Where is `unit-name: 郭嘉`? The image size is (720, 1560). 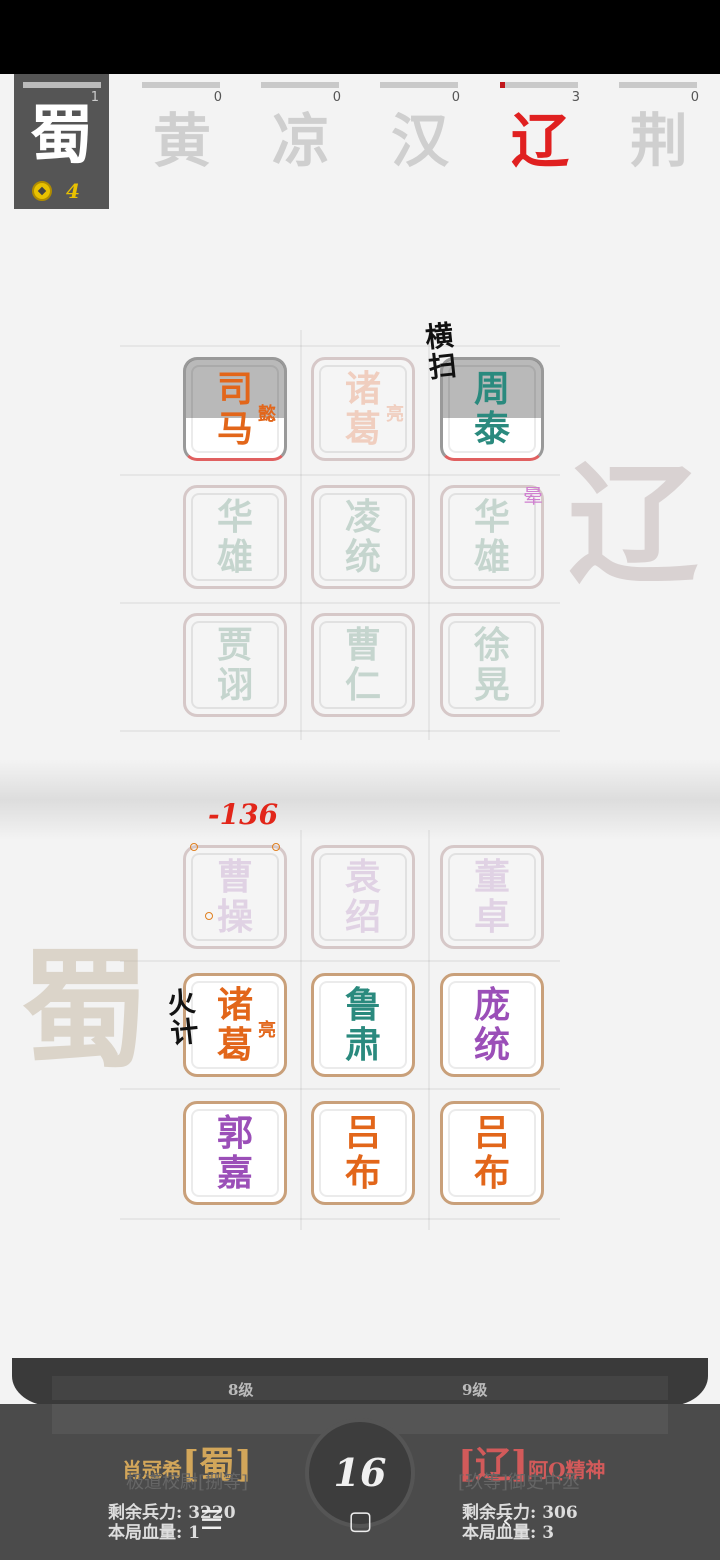
unit-name: 郭嘉 is located at coordinates (234, 1153).